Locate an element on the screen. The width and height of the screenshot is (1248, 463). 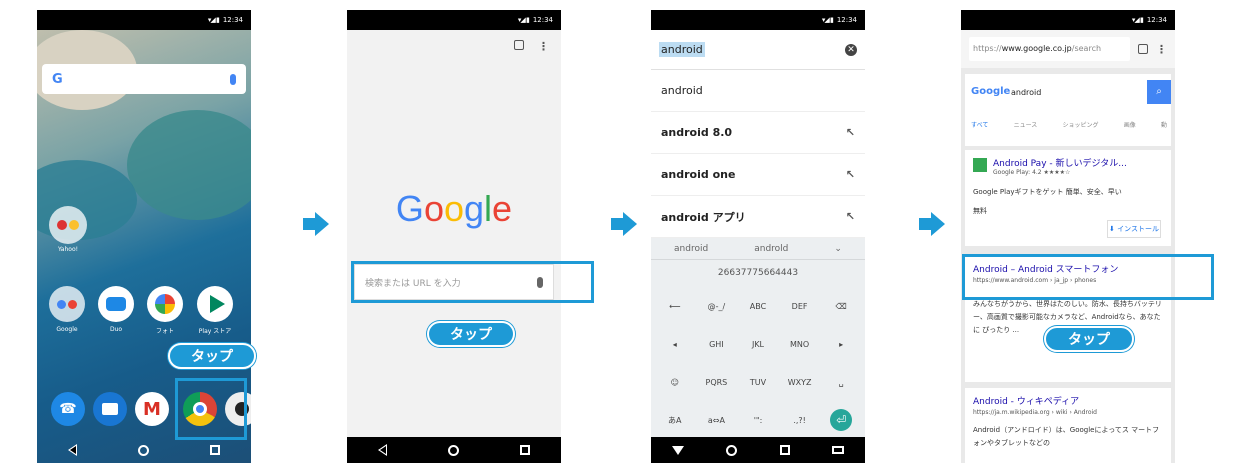
wallpaper-reef is located at coordinates (189, 165).